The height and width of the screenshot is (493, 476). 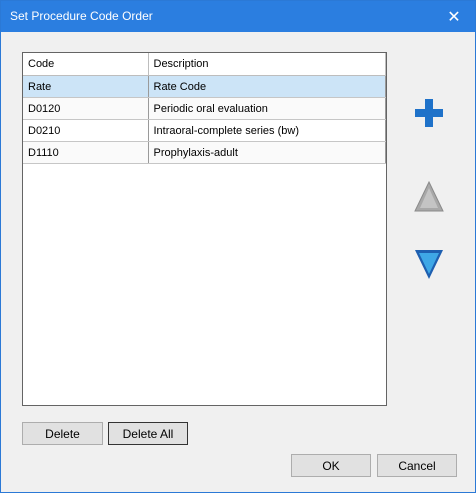 I want to click on cell-code: D0210, so click(x=86, y=130).